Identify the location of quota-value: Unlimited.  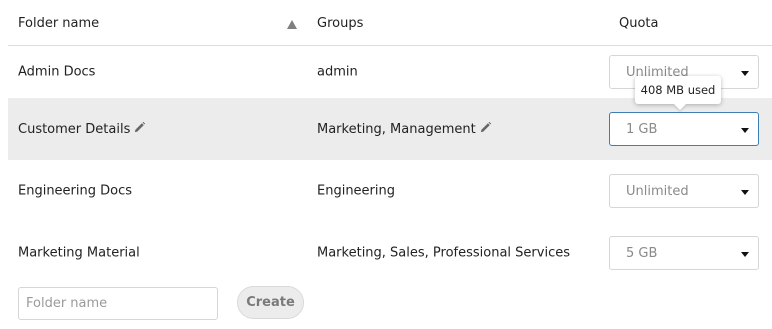
(657, 191).